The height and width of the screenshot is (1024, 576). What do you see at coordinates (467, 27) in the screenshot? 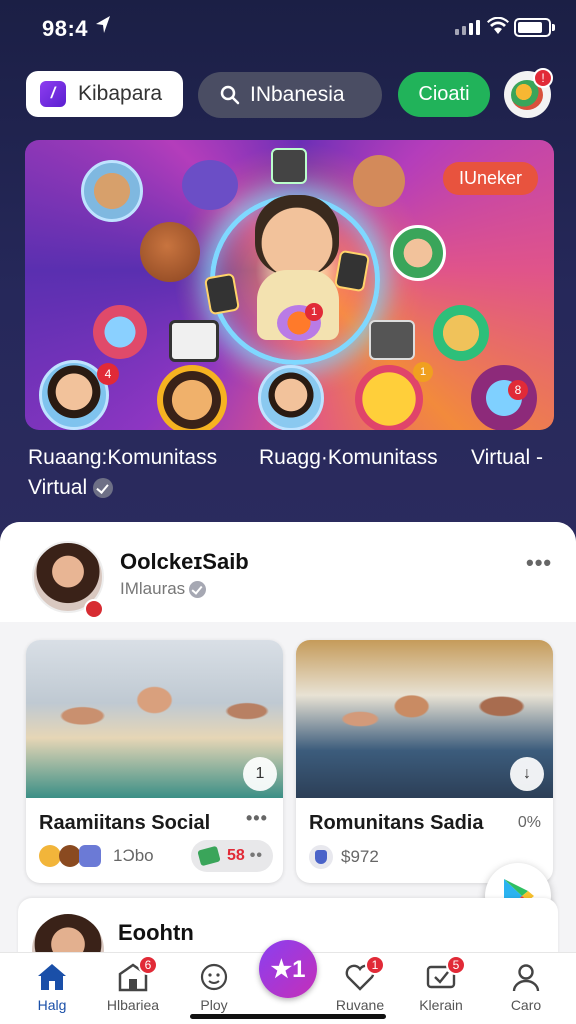
I see `signal-icon` at bounding box center [467, 27].